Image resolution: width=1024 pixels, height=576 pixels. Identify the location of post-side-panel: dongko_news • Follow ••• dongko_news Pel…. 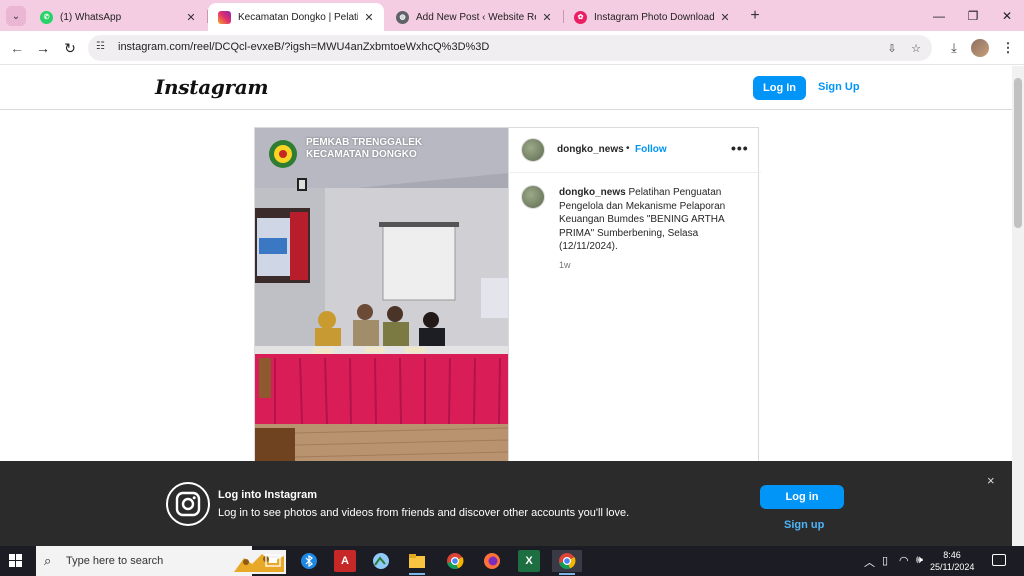
(634, 298).